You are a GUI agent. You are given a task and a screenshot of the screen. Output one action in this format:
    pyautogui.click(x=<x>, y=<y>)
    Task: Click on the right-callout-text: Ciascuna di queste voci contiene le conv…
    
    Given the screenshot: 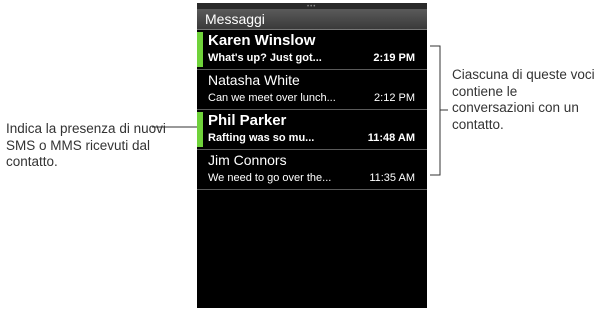 What is the action you would take?
    pyautogui.click(x=523, y=99)
    